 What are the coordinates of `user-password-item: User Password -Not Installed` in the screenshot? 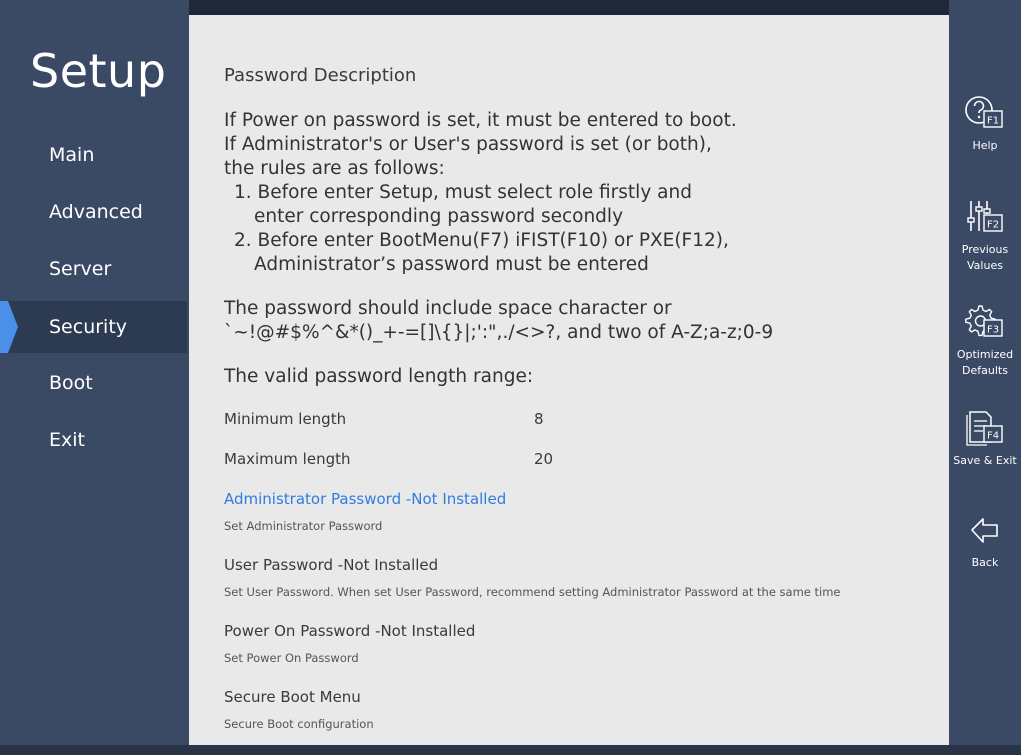 It's located at (331, 565).